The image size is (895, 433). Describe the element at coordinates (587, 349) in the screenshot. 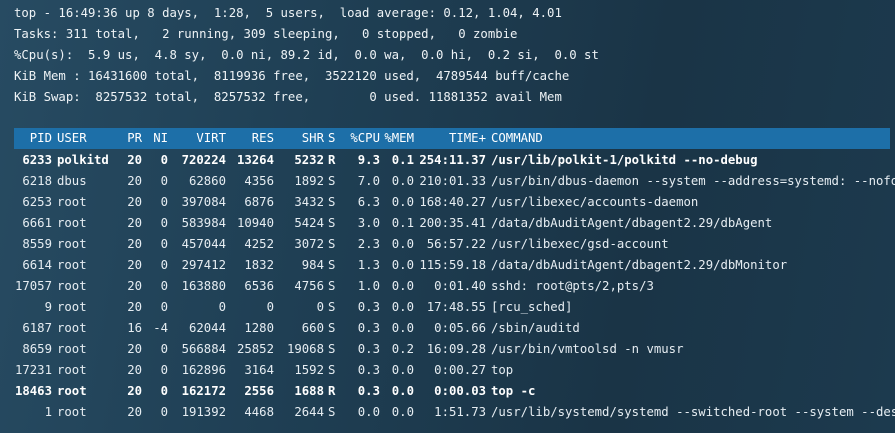

I see `command-cell: /usr/bin/vmtoolsd -n vmusr` at that location.